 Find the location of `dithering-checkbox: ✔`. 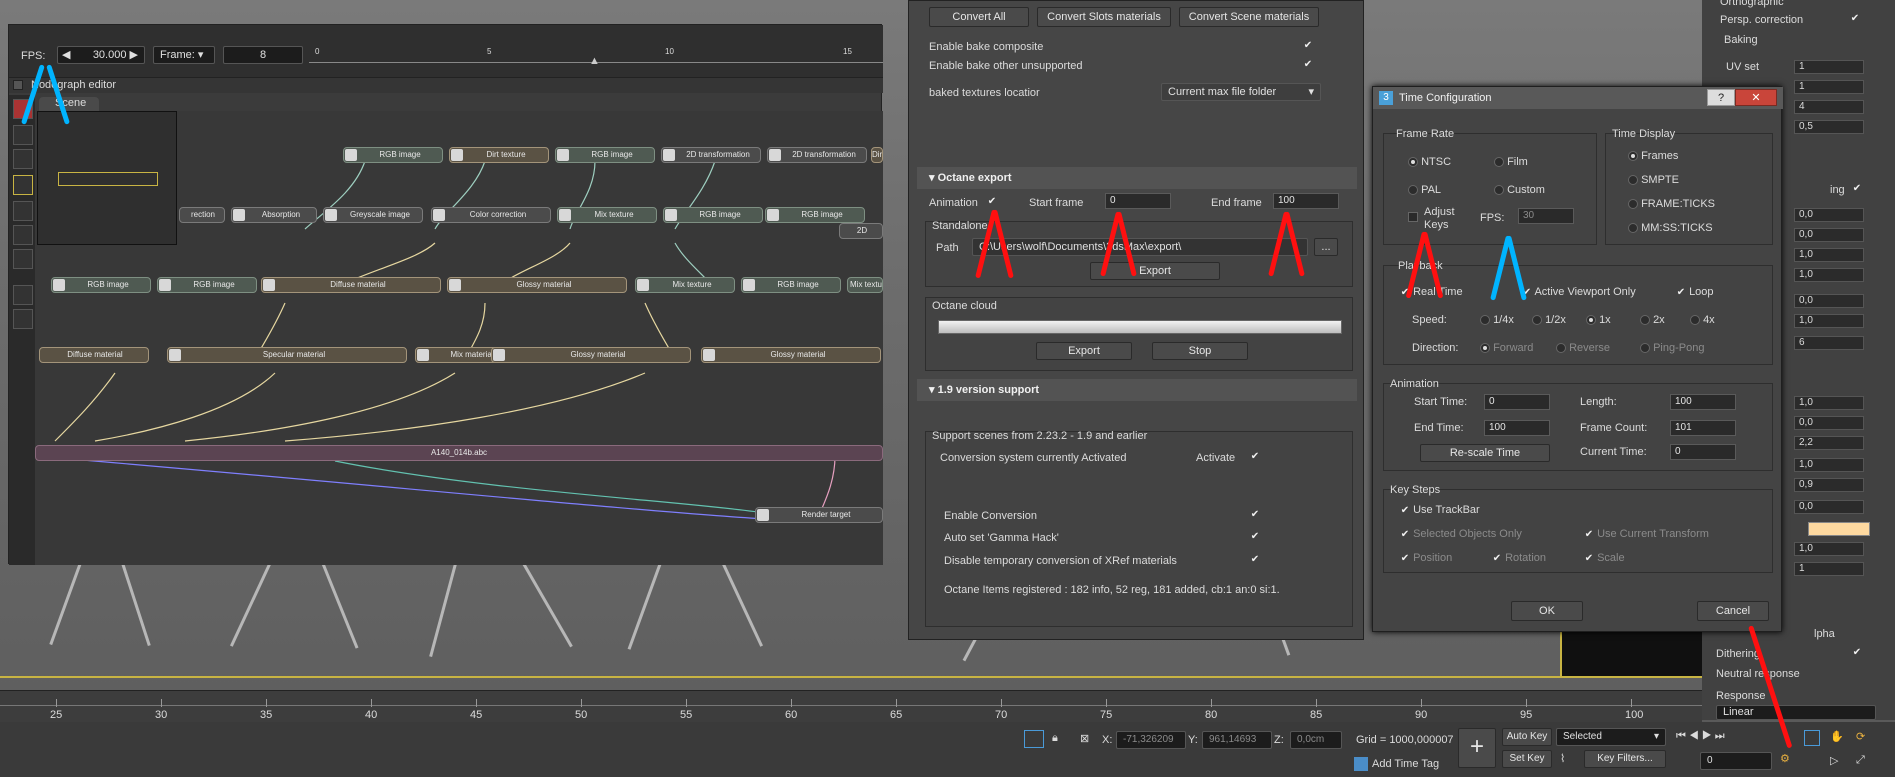

dithering-checkbox: ✔ is located at coordinates (1857, 653).